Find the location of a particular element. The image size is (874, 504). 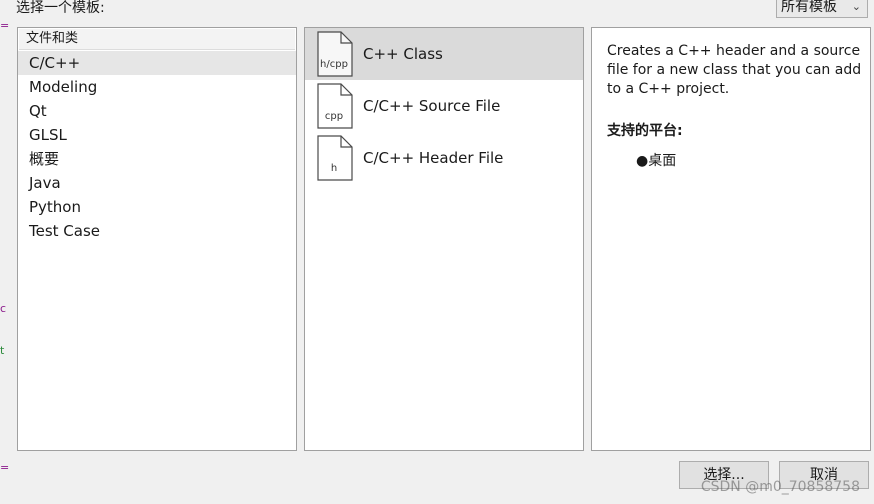

category-group-header: 文件和类 is located at coordinates (157, 39).